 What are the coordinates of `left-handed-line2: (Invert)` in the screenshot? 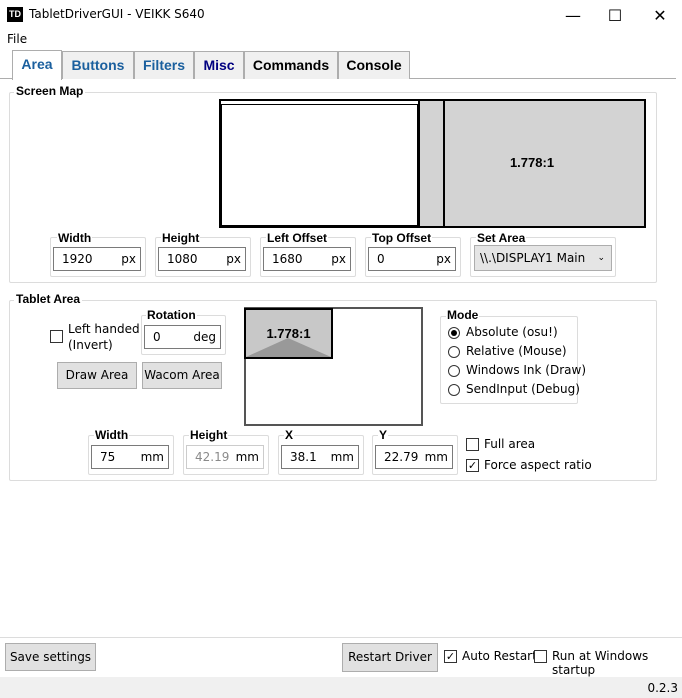 It's located at (90, 345).